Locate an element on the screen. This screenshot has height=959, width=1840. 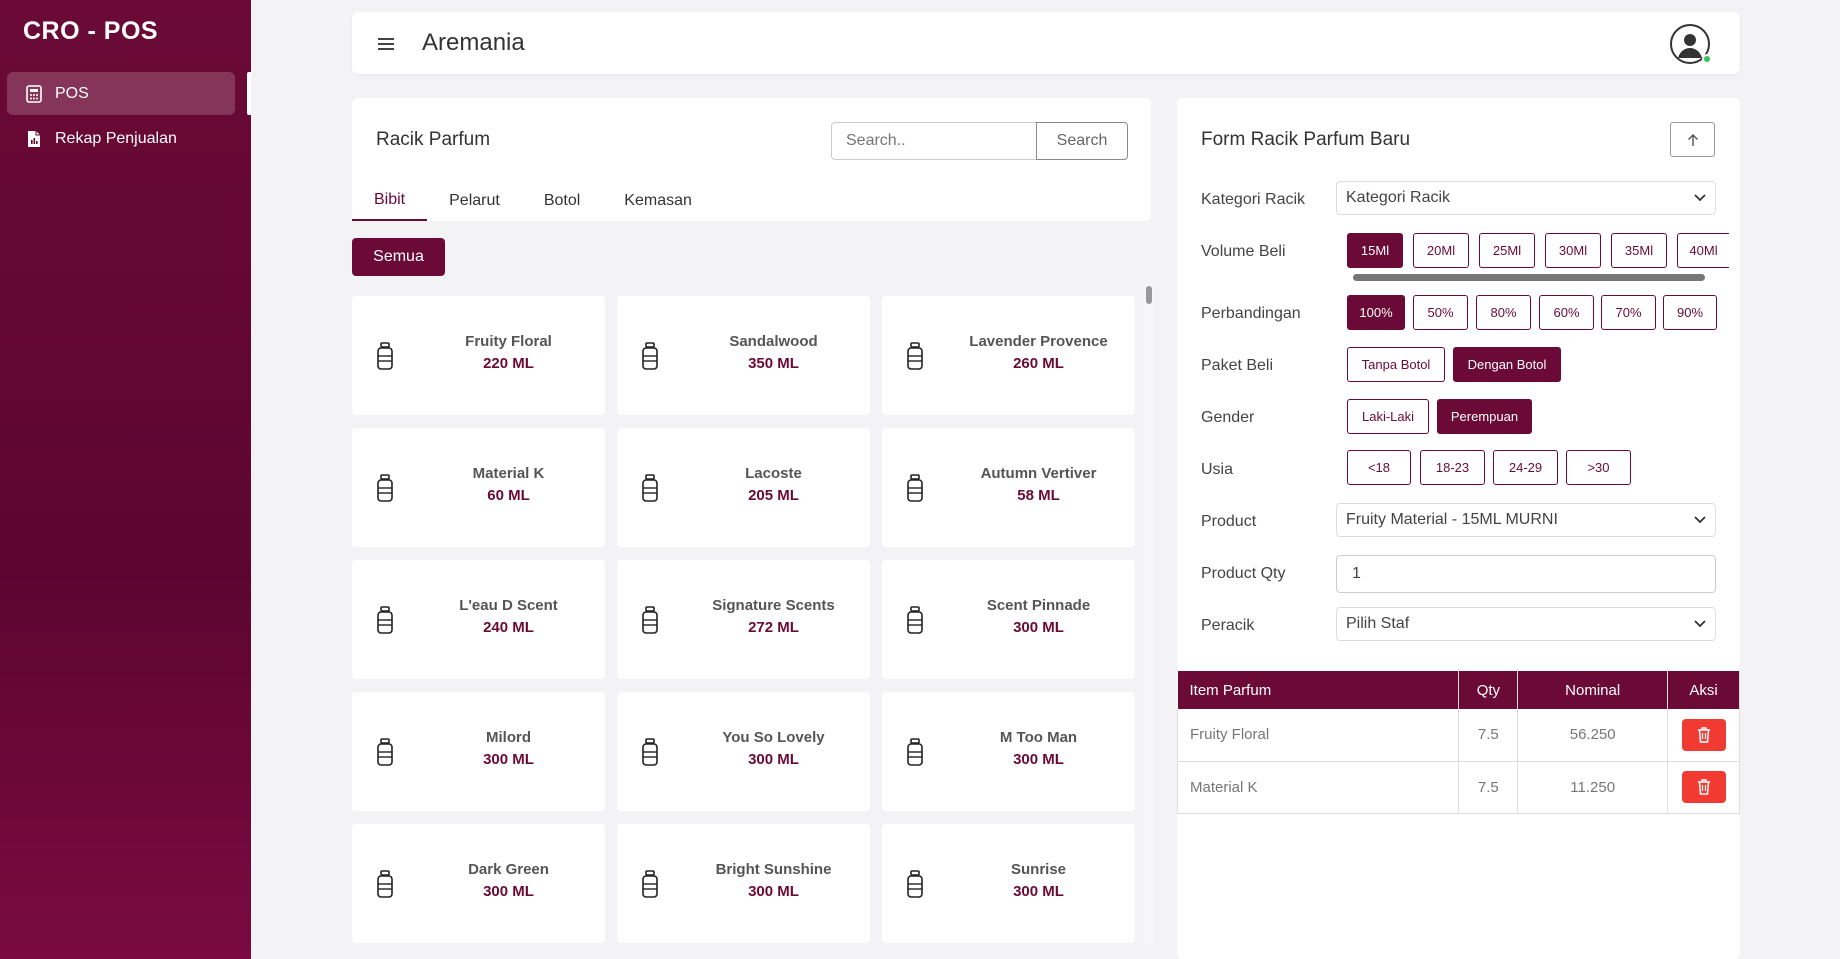
volume-scrollbar is located at coordinates (1529, 277).